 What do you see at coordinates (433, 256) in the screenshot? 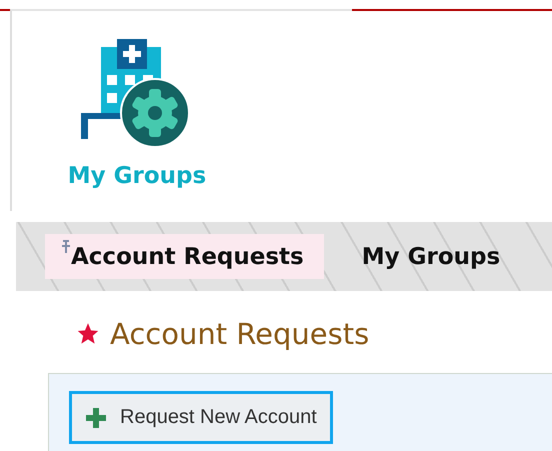
I see `tab: My Groups` at bounding box center [433, 256].